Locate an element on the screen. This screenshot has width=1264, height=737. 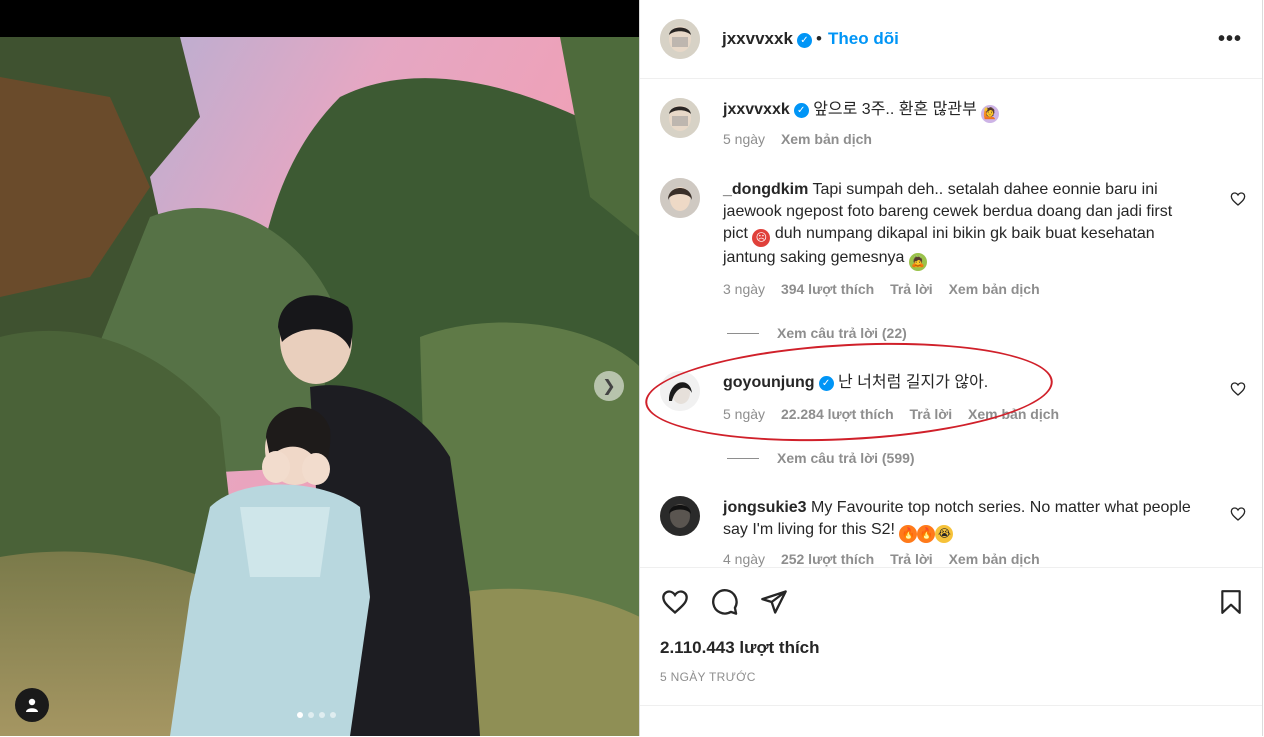
author-username-text: jxxvvxxk is located at coordinates (757, 38).